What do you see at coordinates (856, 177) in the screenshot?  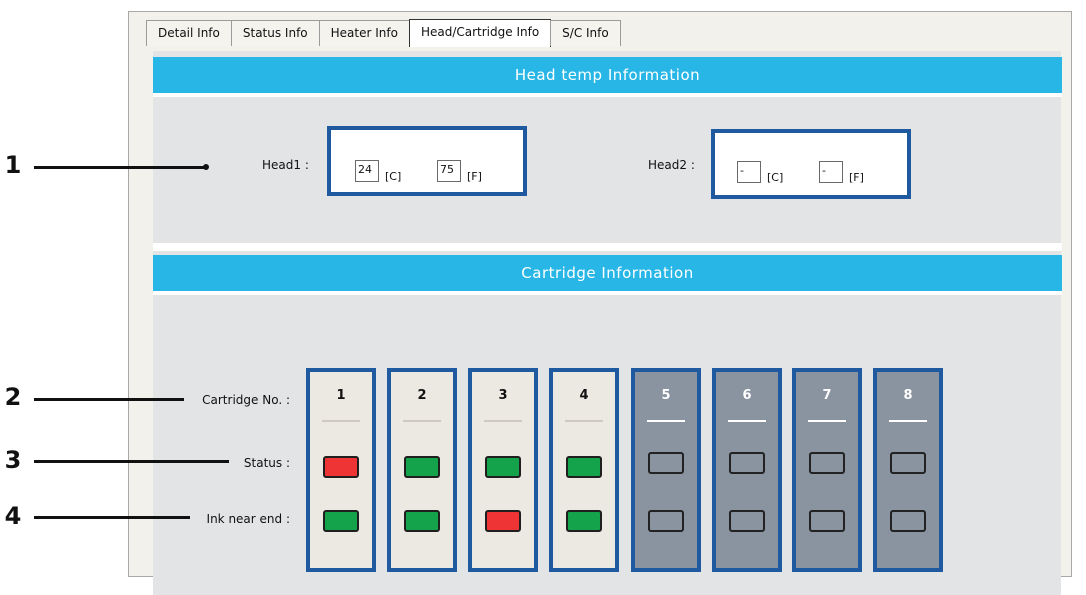 I see `head2-fahrenheit-unit: [F]` at bounding box center [856, 177].